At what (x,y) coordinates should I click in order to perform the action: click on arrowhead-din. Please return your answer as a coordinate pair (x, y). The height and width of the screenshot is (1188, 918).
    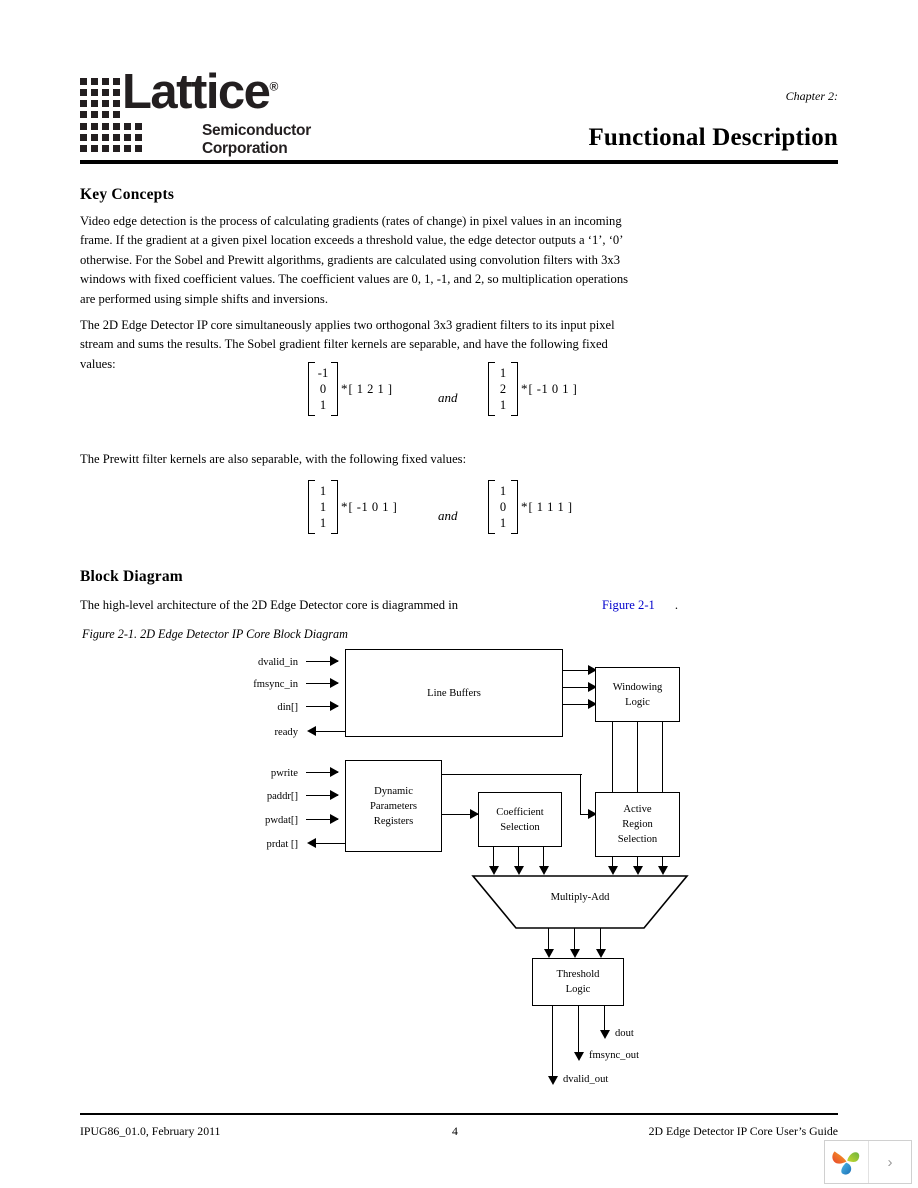
    Looking at the image, I should click on (334, 706).